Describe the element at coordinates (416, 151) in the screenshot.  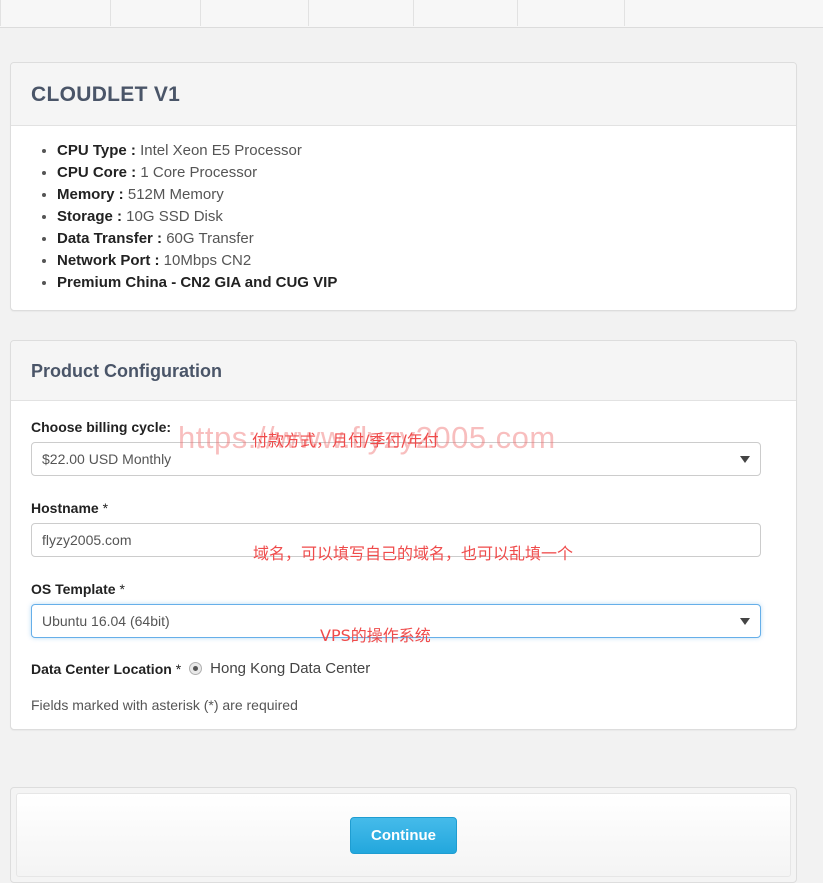
I see `list-item: CPU Type : Intel Xeon E5 Processor` at that location.